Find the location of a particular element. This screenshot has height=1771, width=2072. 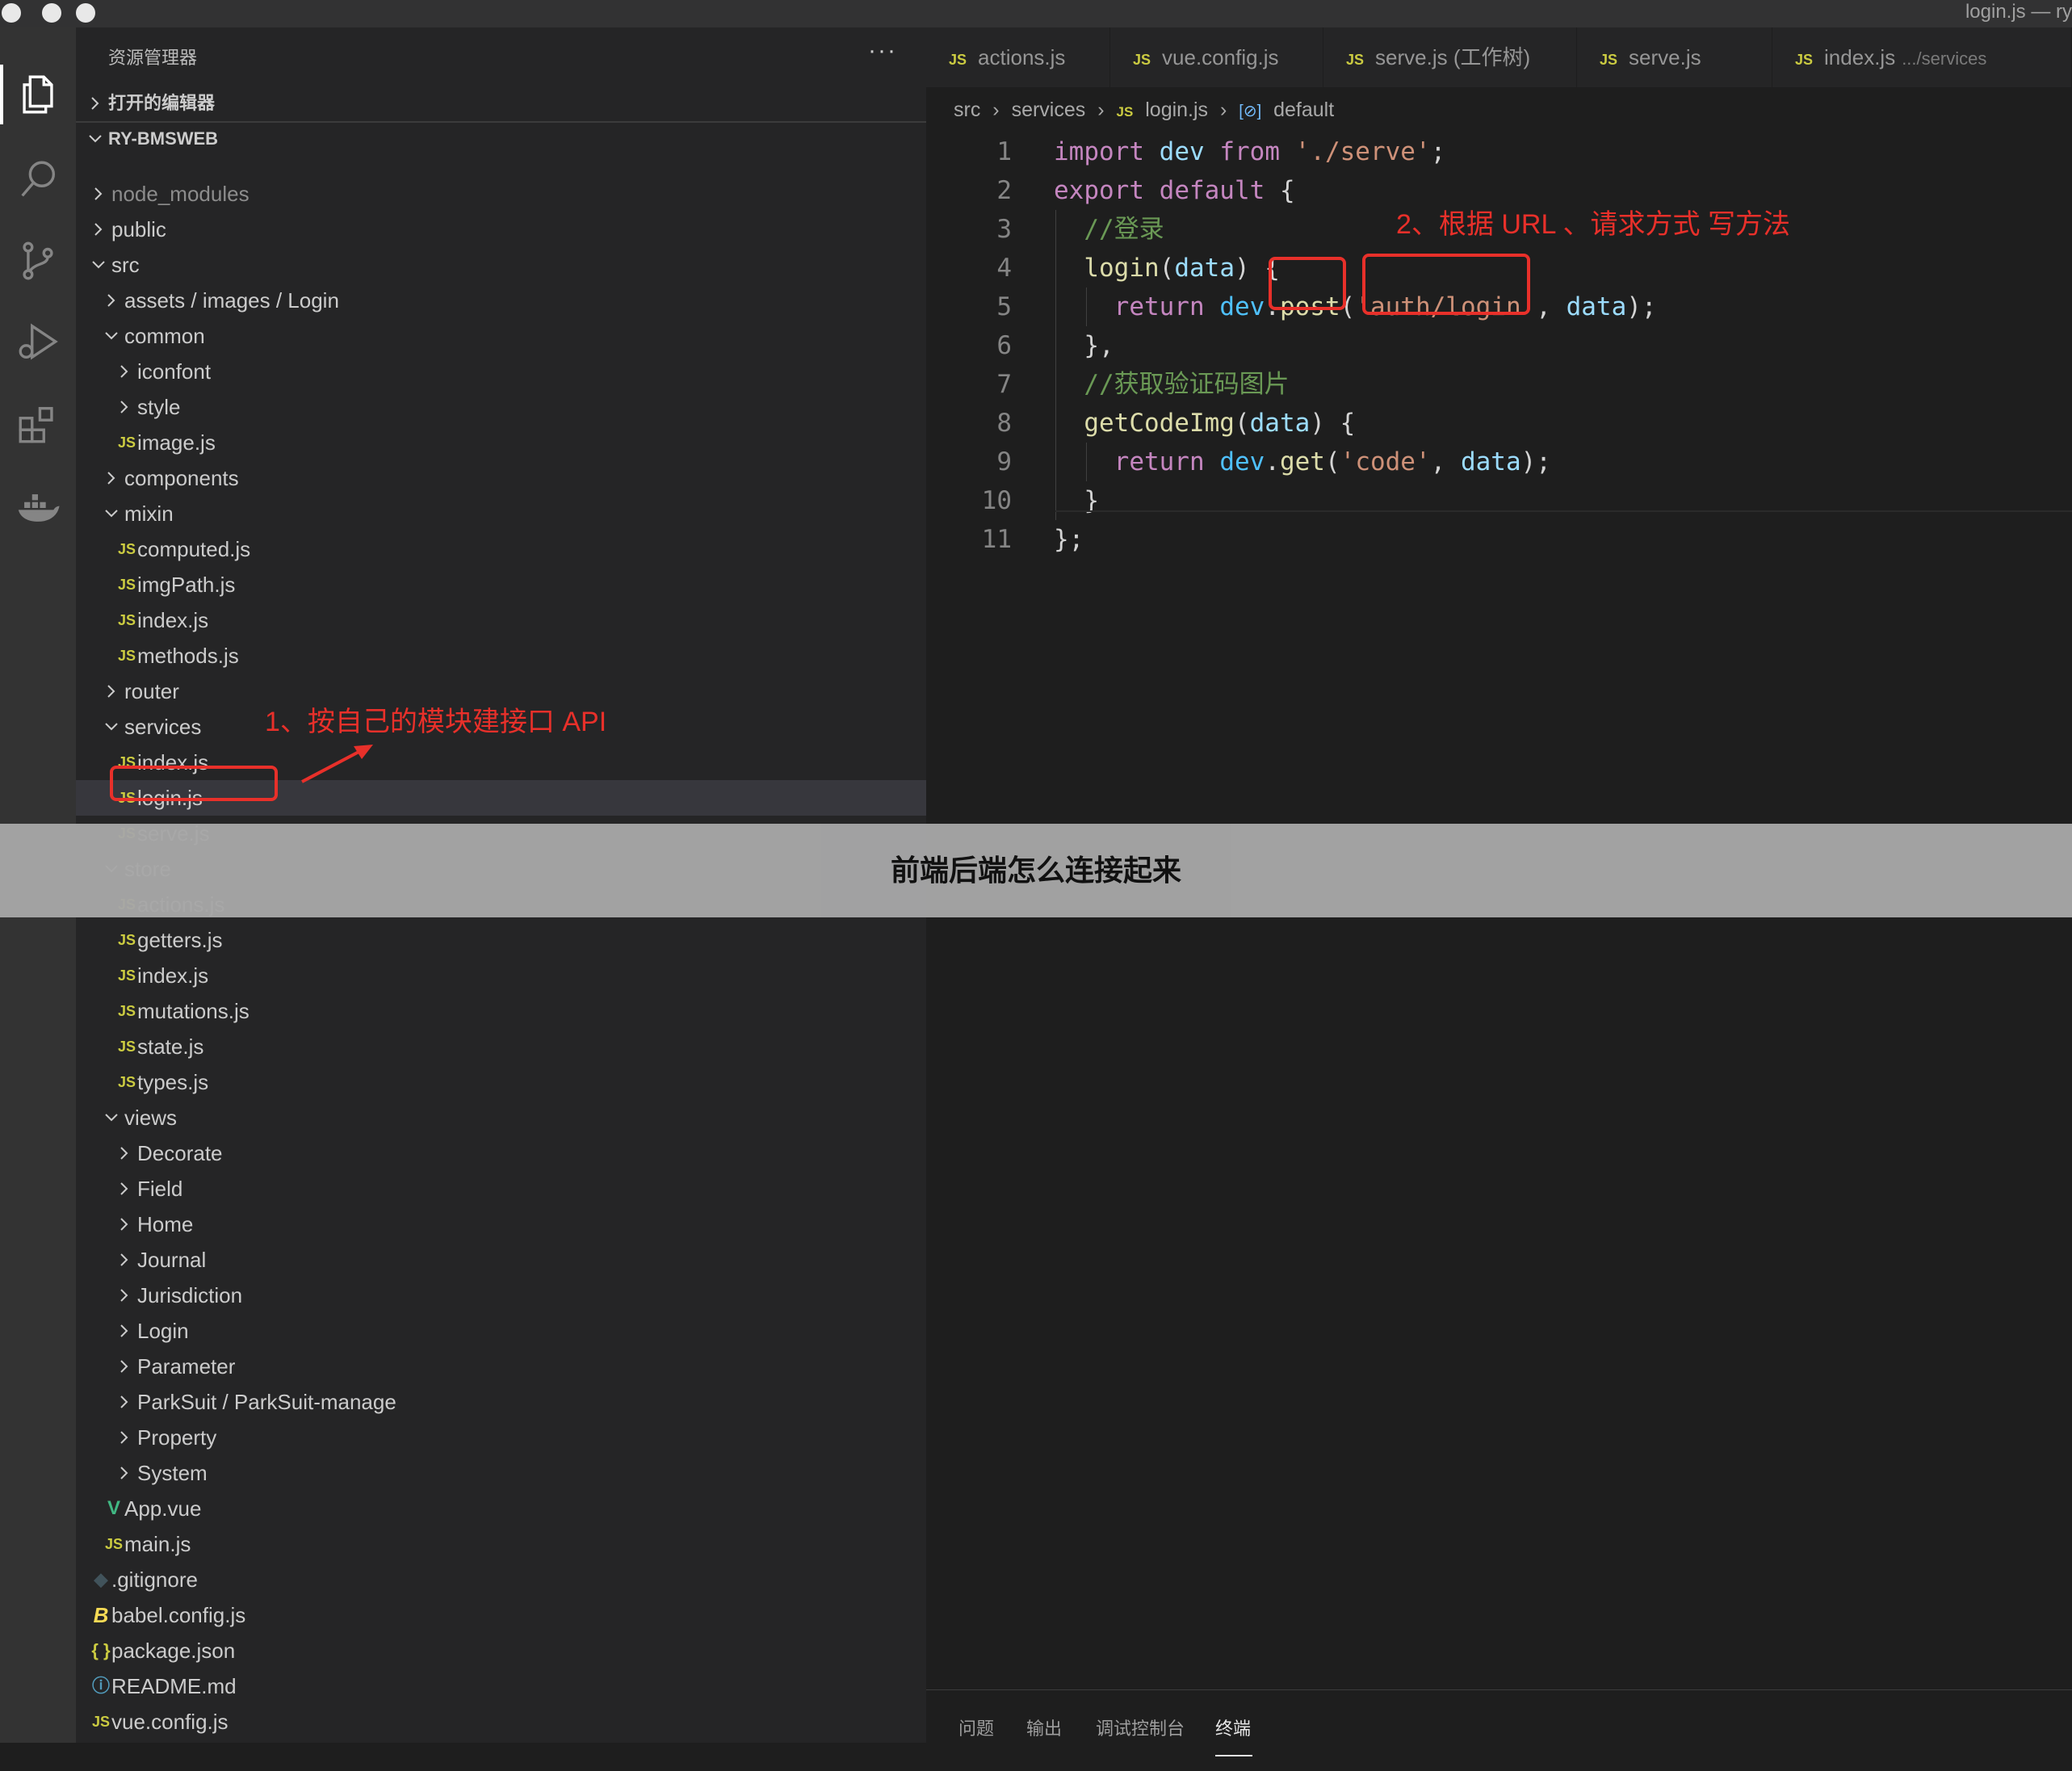

maximize-window-button is located at coordinates (85, 13).